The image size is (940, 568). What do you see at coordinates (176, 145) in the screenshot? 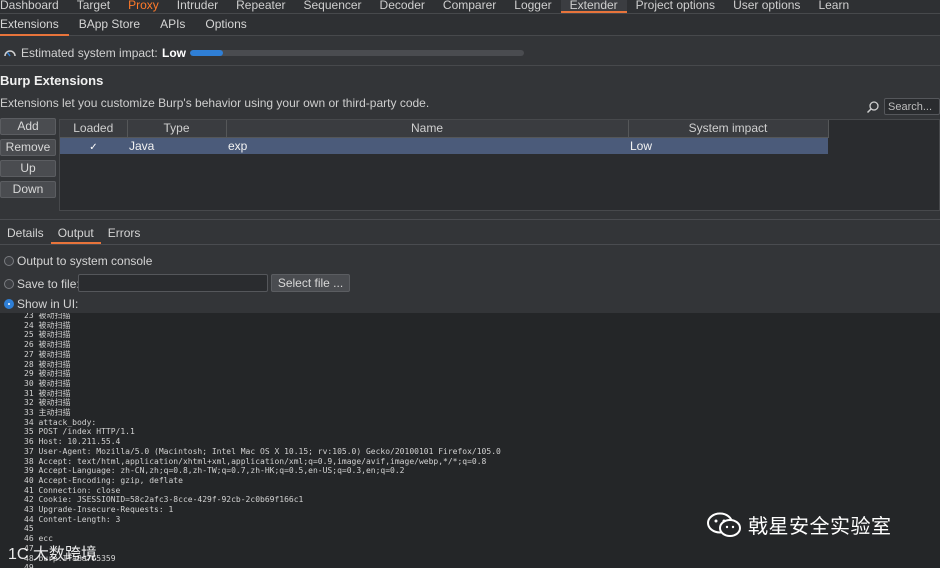
I see `cell-type: Java` at bounding box center [176, 145].